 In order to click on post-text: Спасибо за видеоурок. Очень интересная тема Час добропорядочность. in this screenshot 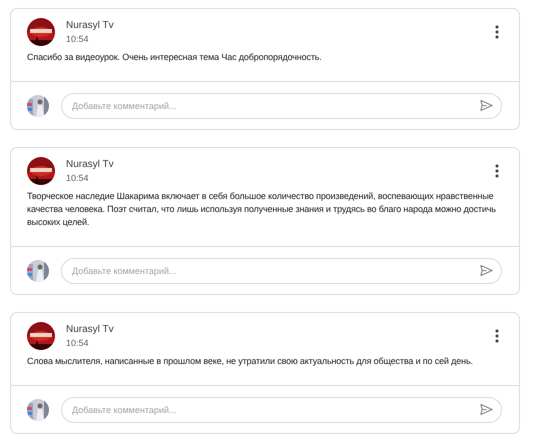, I will do `click(265, 66)`.